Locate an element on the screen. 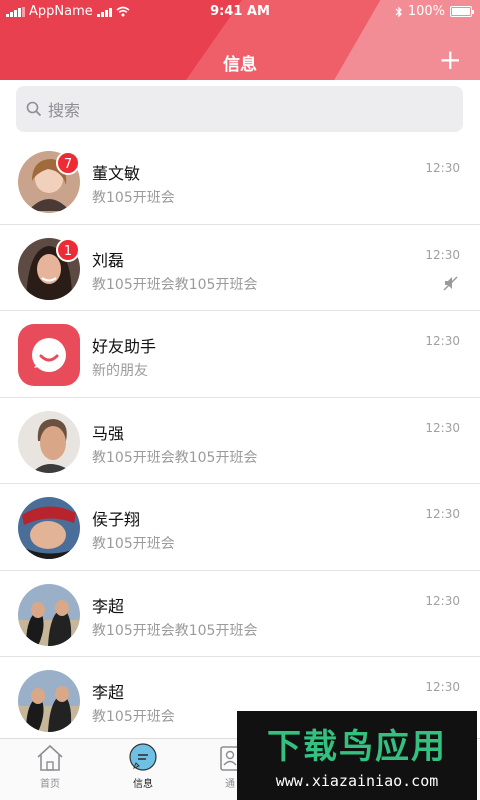 This screenshot has width=480, height=800. contact-name: 好友助手 is located at coordinates (124, 346).